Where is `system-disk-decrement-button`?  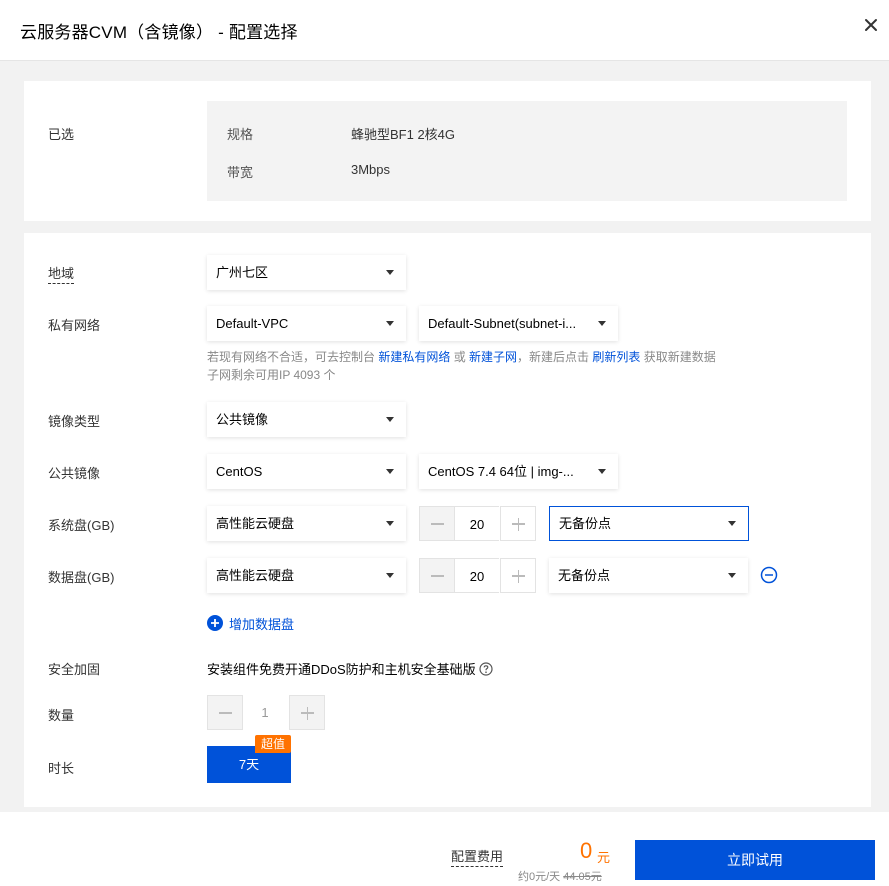
system-disk-decrement-button is located at coordinates (437, 523).